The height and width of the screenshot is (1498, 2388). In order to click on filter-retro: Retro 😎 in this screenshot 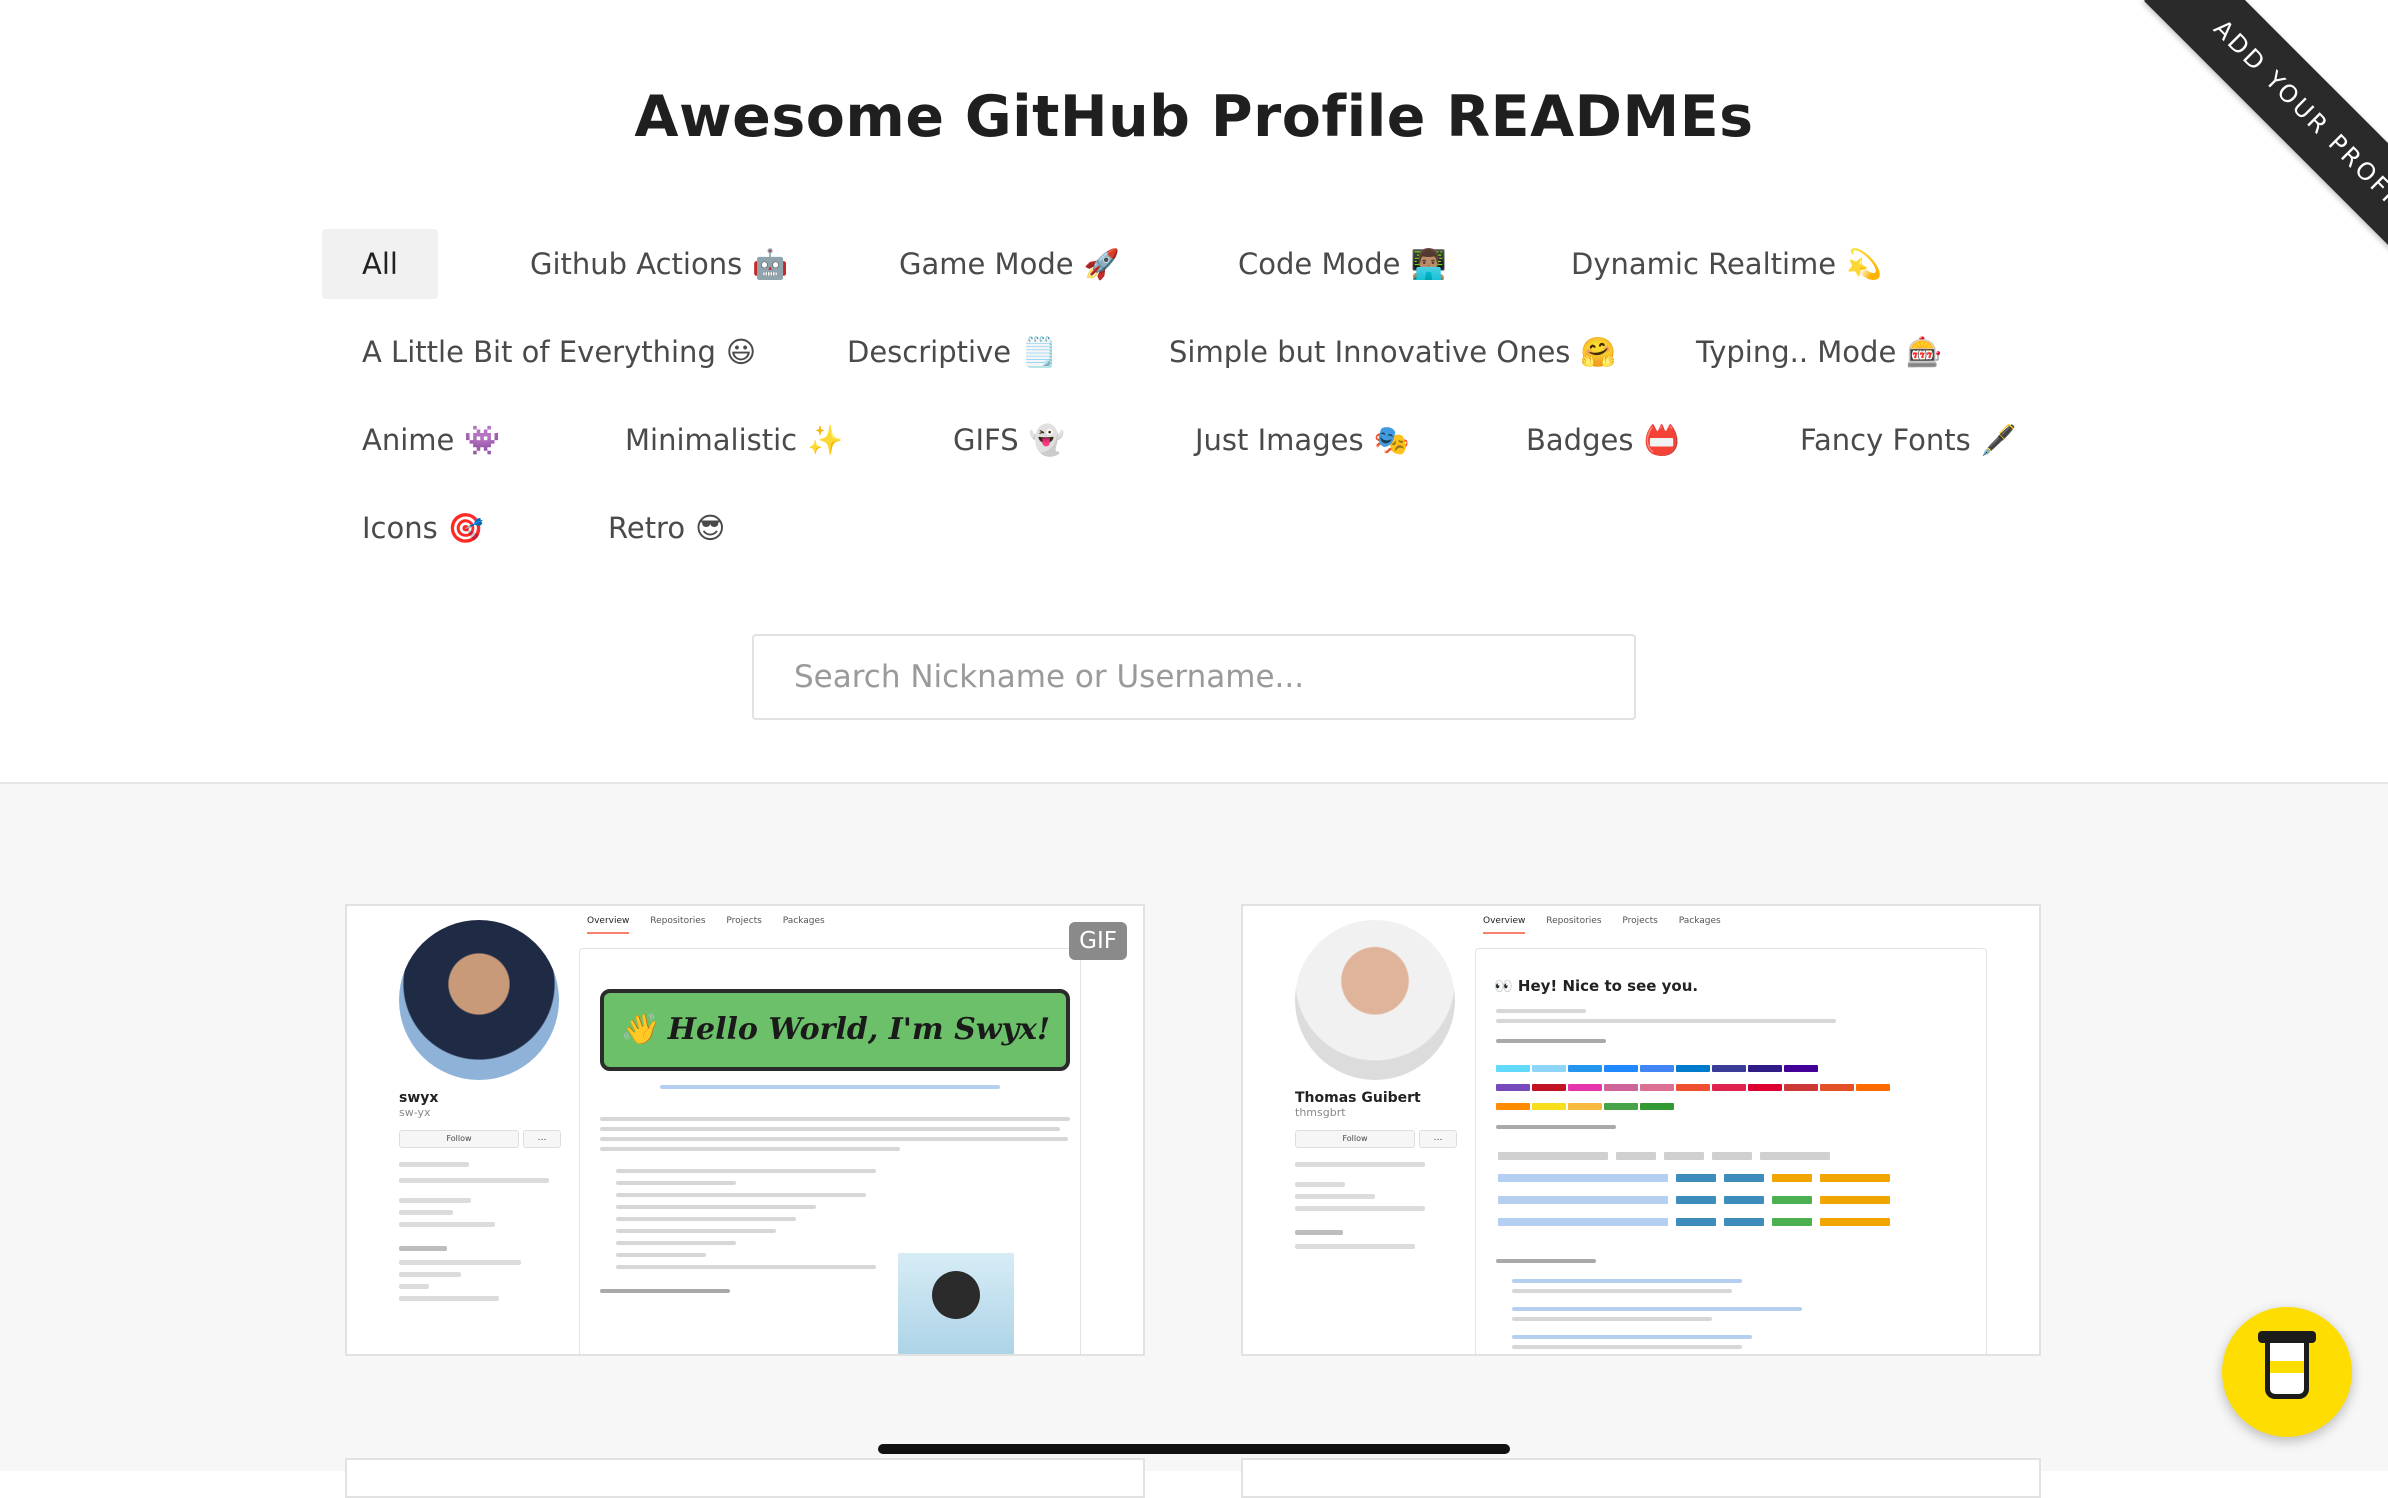, I will do `click(666, 528)`.